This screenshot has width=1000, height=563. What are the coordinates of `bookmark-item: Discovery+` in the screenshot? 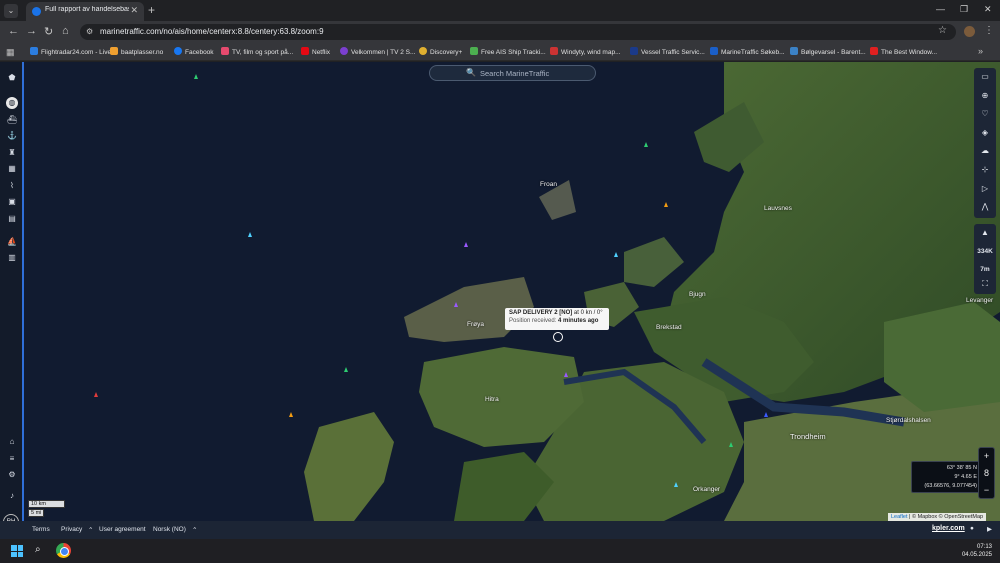 It's located at (440, 51).